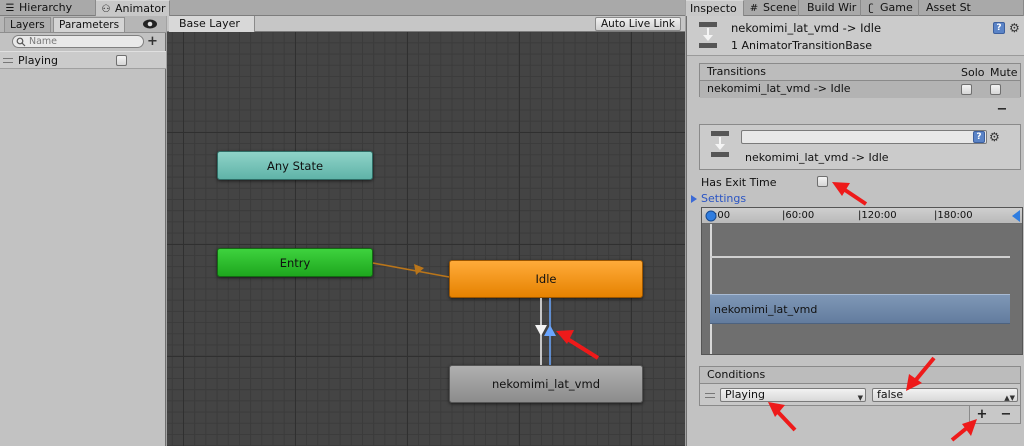  Describe the element at coordinates (982, 416) in the screenshot. I see `add-condition-button: +` at that location.